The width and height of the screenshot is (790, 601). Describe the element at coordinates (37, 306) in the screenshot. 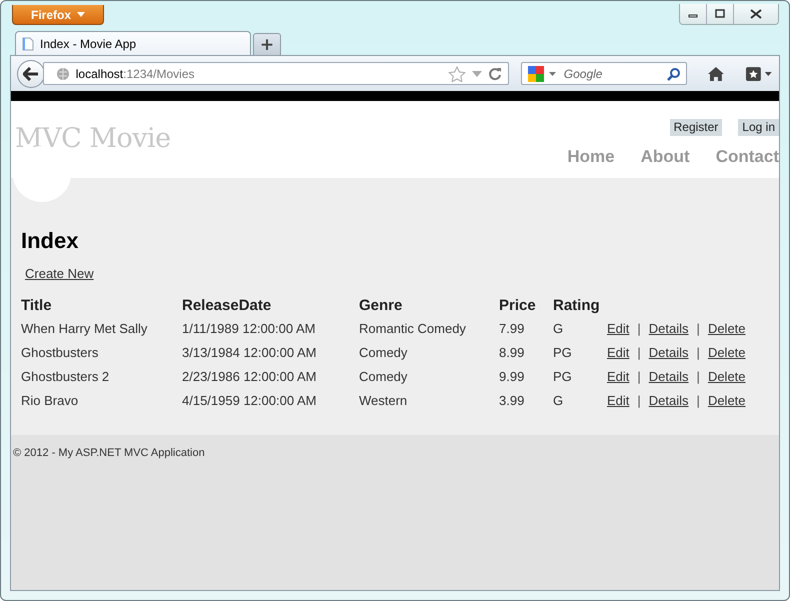

I see `column-header: Title` at that location.